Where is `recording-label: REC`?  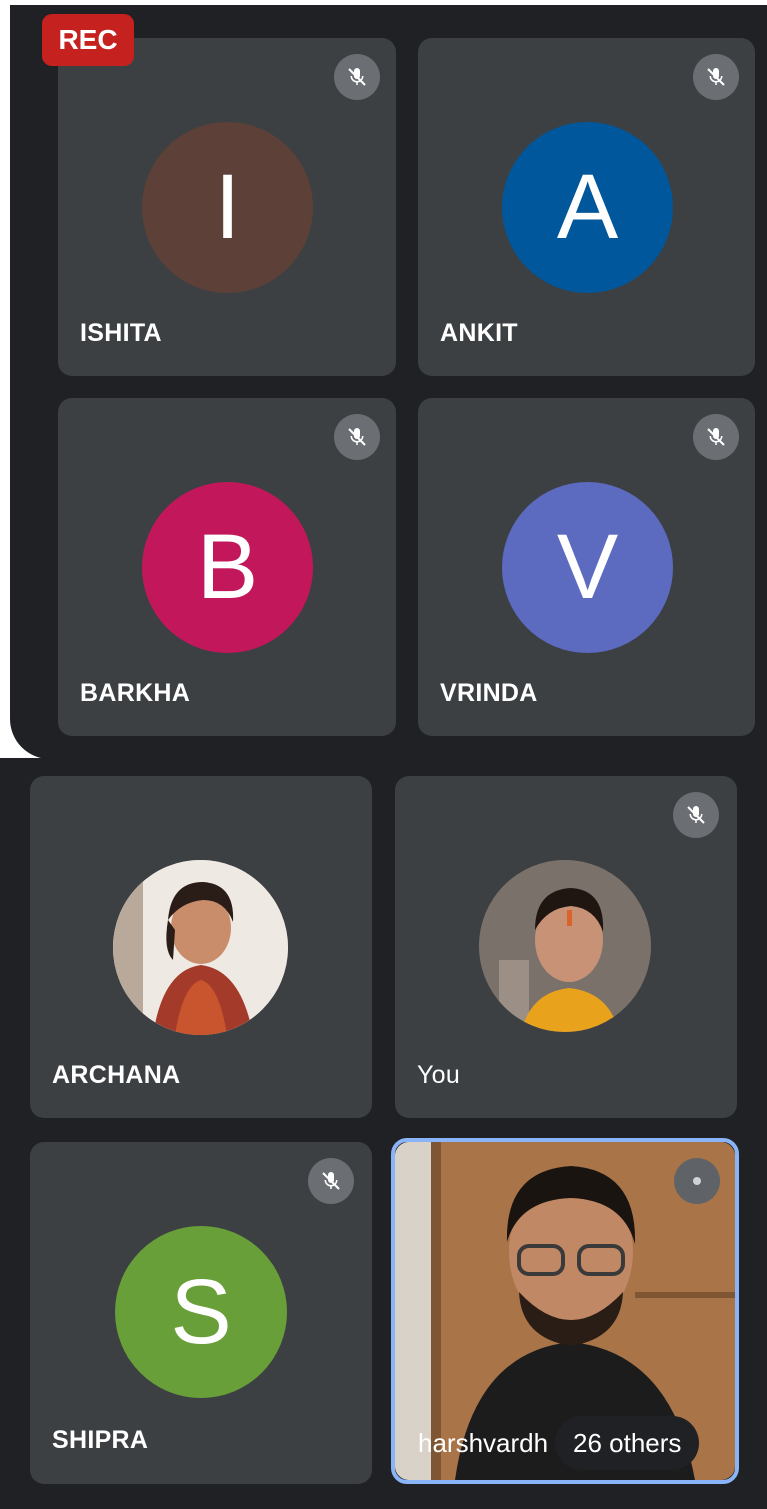
recording-label: REC is located at coordinates (88, 39).